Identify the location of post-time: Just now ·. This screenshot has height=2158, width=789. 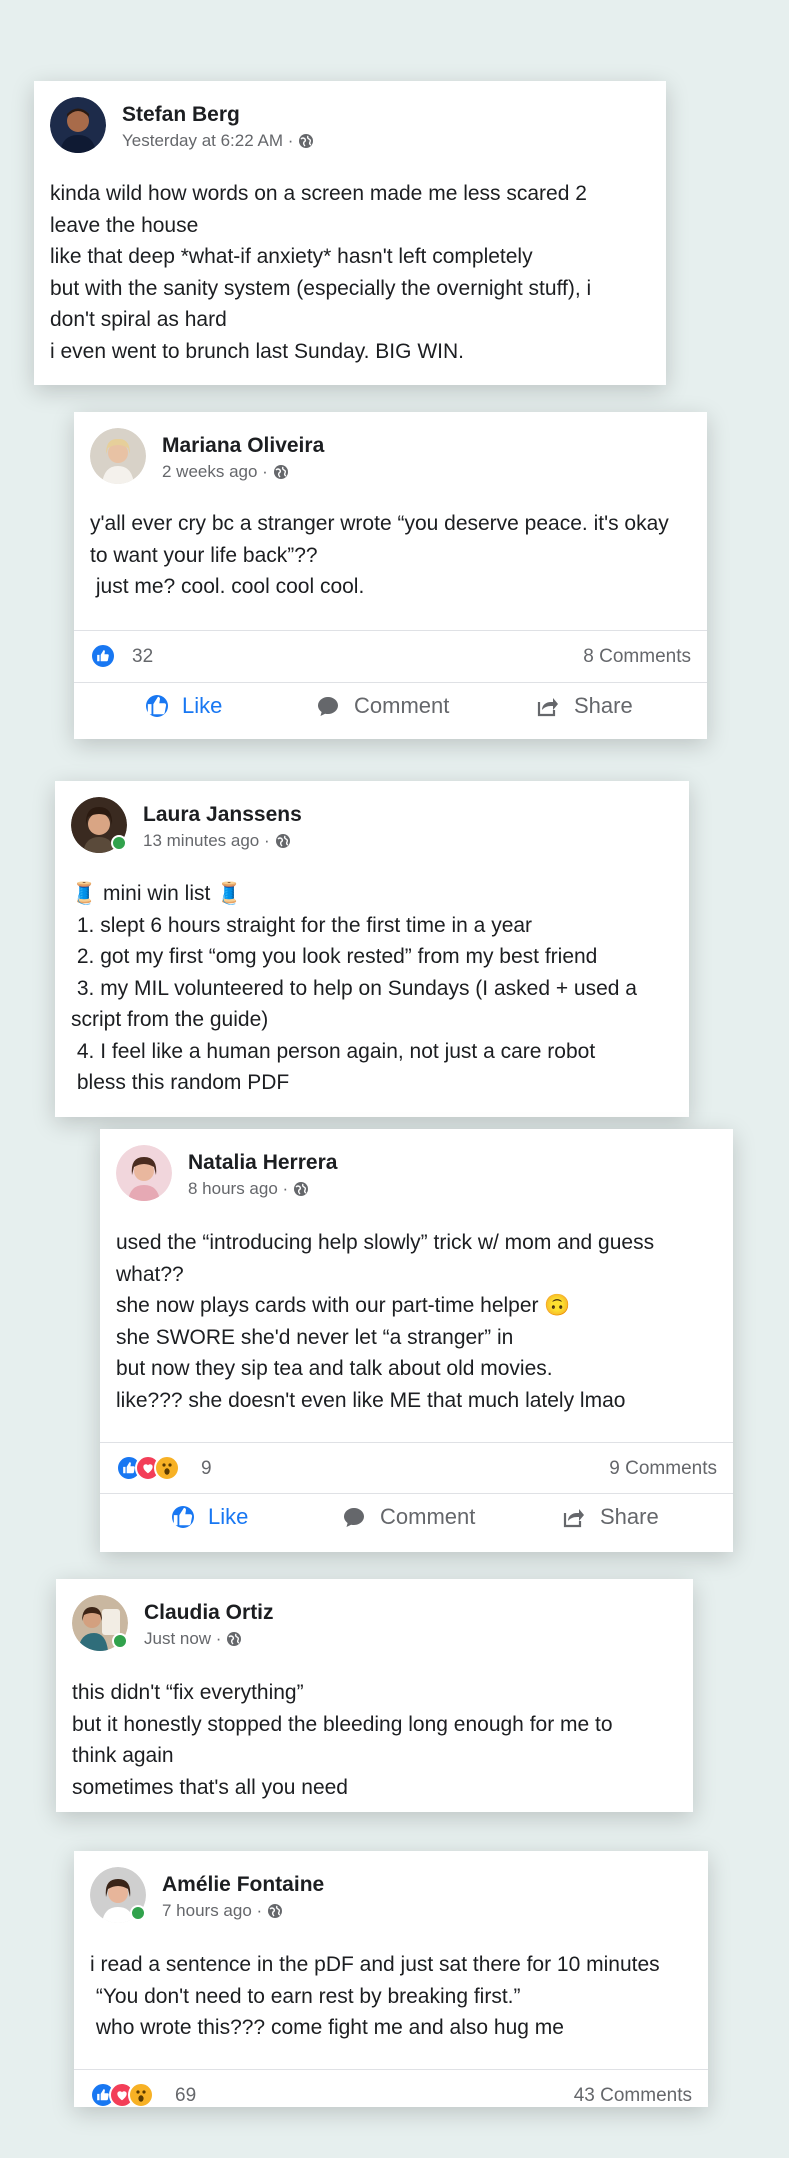
(182, 1639).